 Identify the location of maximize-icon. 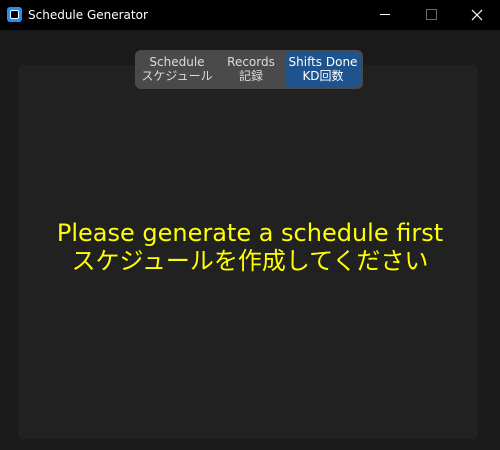
(431, 14).